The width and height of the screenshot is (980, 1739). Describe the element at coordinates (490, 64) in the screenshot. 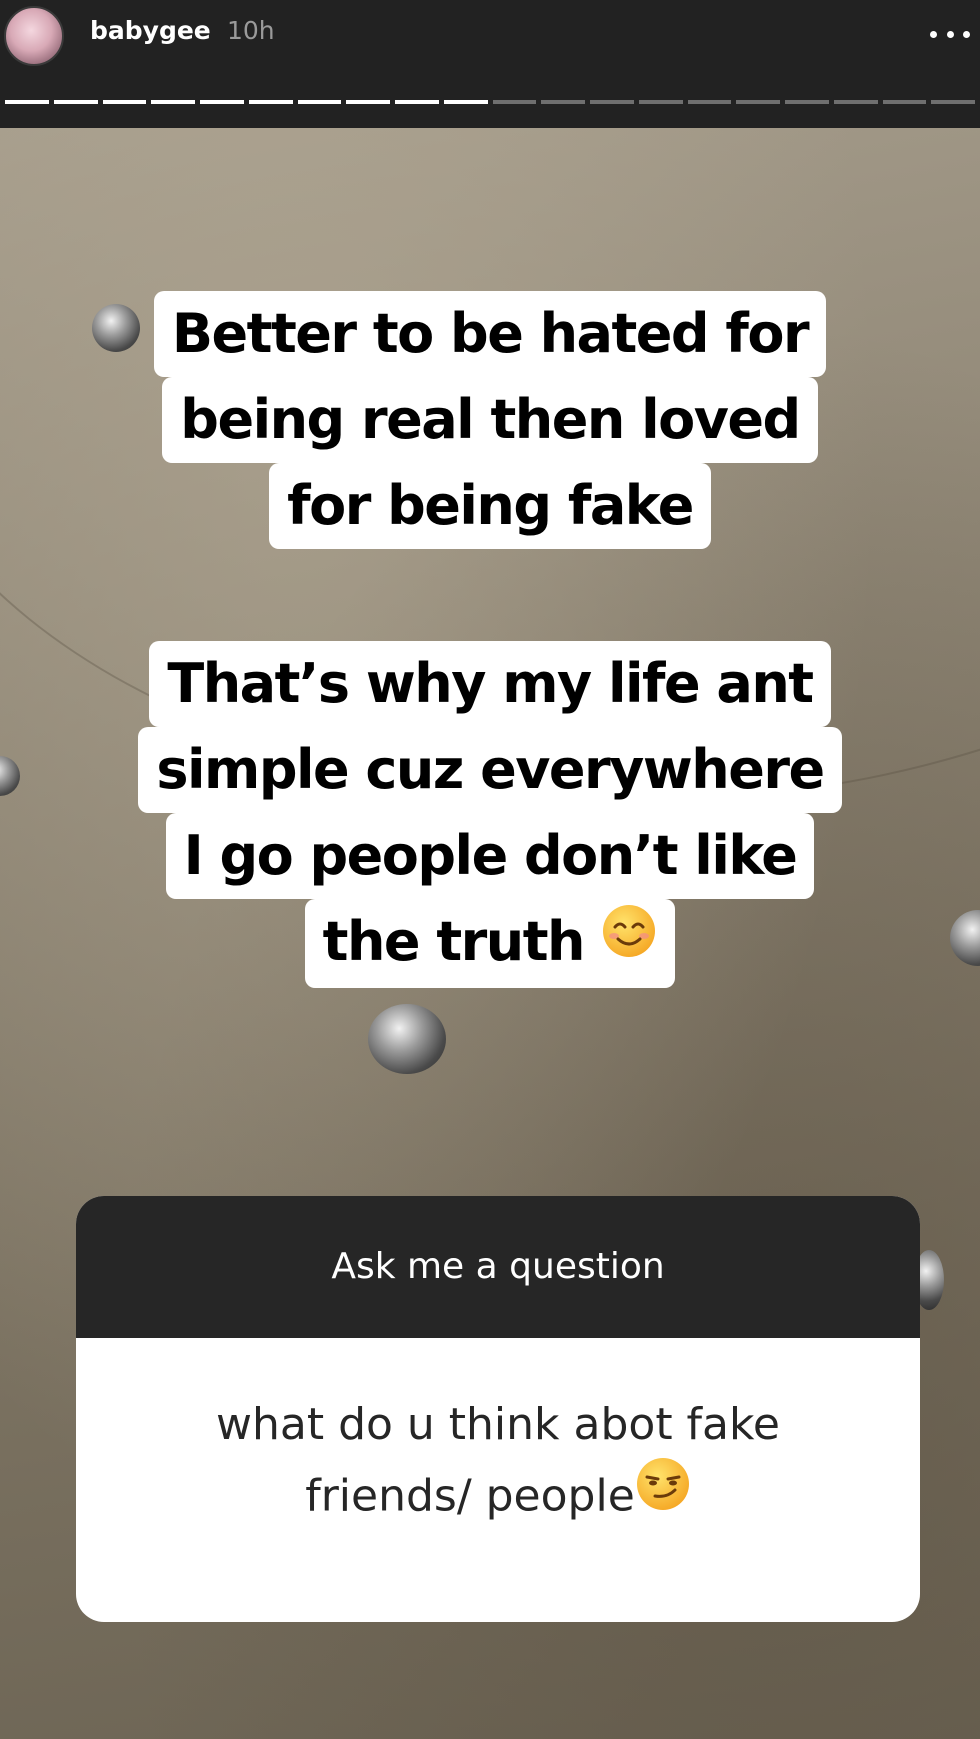

I see `story-header: babygee 10h` at that location.